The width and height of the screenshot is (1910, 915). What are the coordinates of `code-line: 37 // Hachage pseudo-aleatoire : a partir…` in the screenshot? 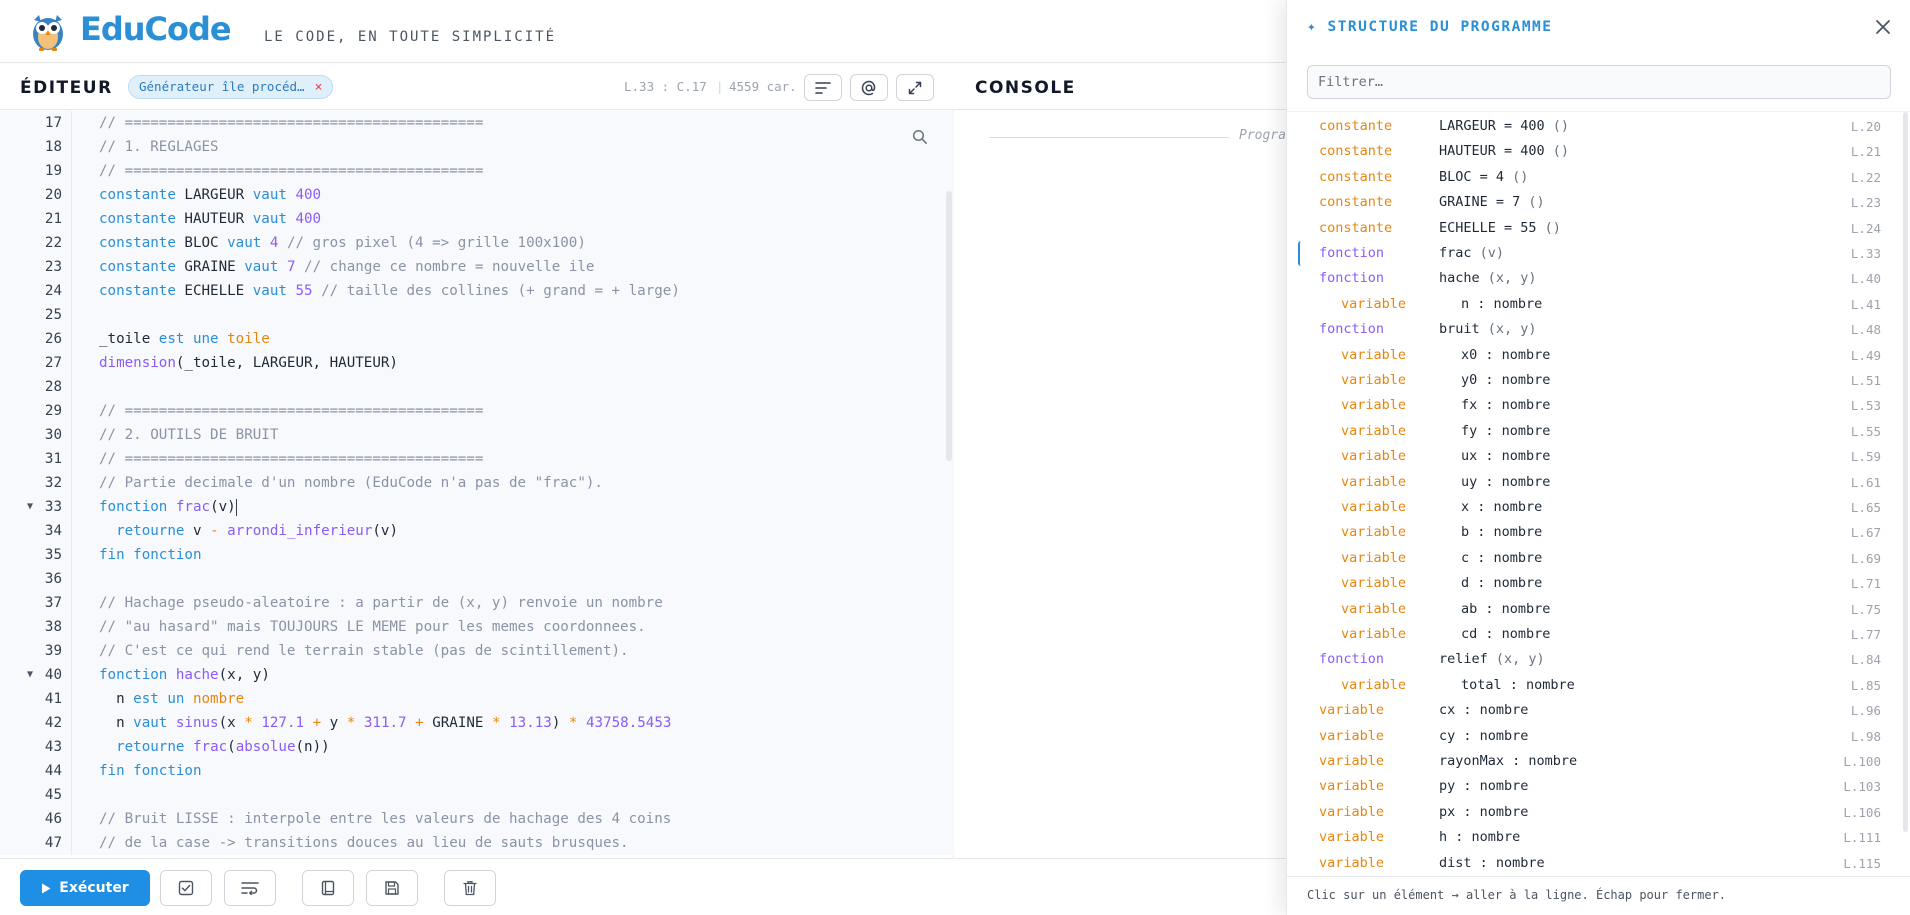 It's located at (477, 603).